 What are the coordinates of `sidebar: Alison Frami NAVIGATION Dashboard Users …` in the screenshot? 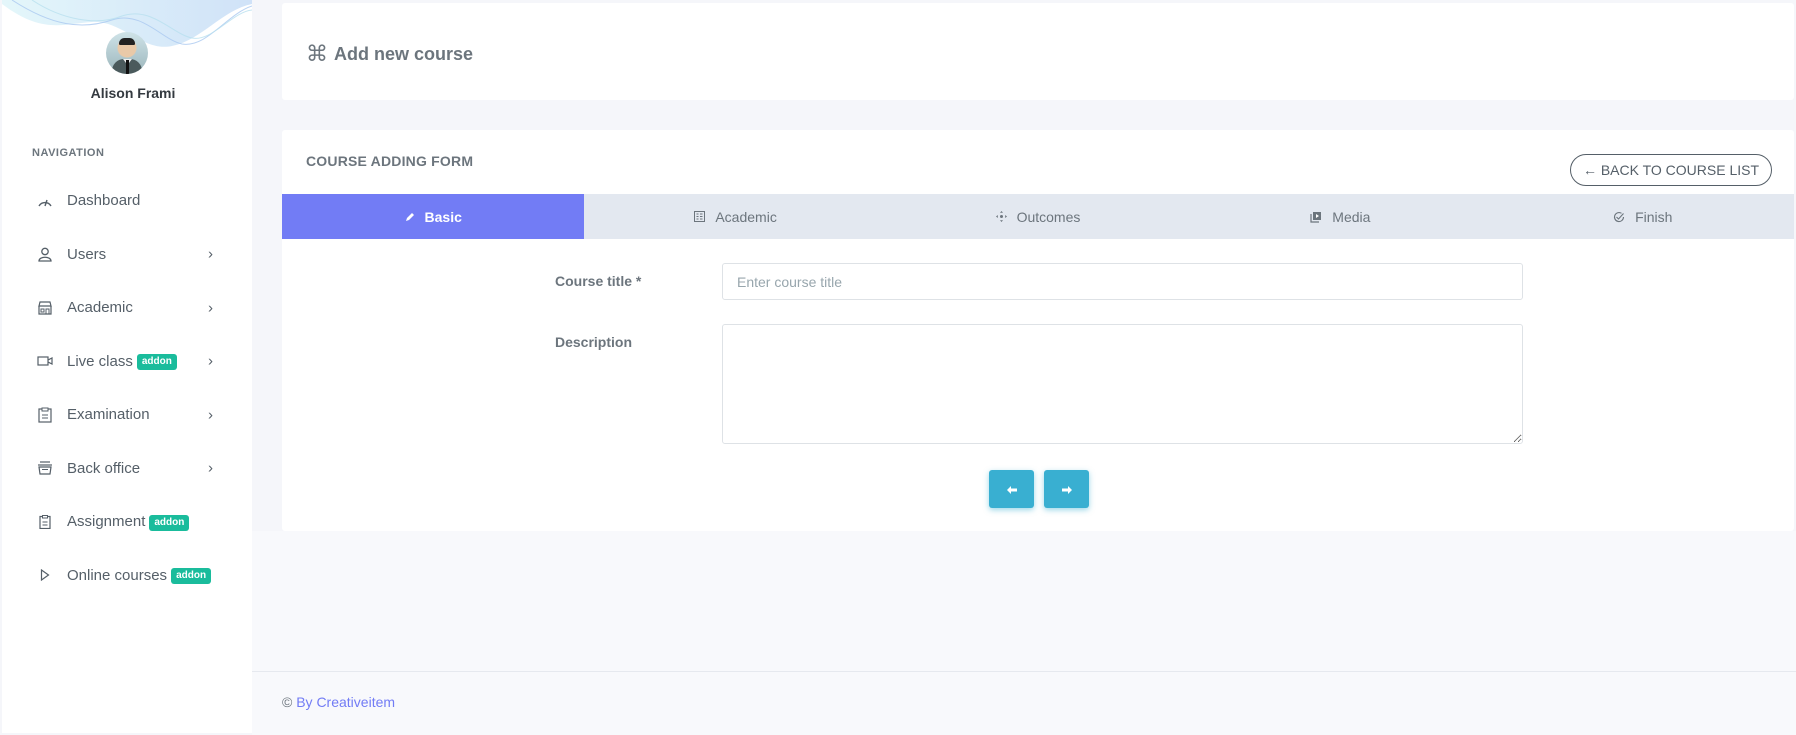 It's located at (127, 366).